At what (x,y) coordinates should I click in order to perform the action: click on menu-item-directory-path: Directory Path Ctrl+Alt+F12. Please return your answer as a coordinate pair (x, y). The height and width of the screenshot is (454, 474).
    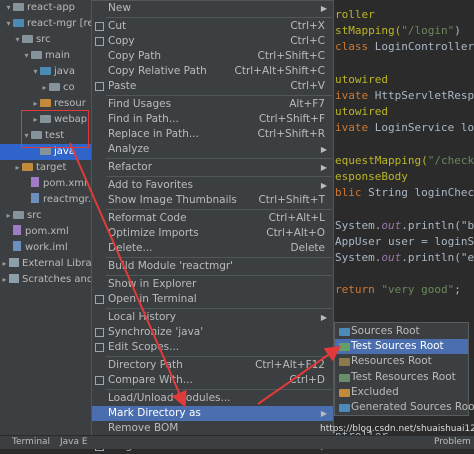
    Looking at the image, I should click on (212, 365).